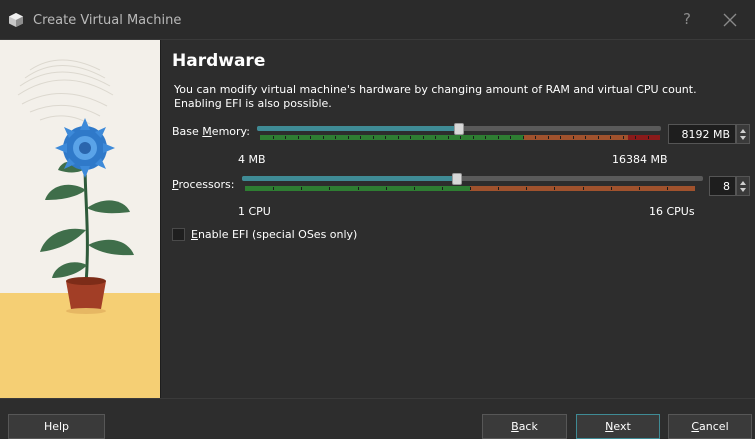 Image resolution: width=755 pixels, height=439 pixels. What do you see at coordinates (274, 234) in the screenshot?
I see `efi-label: Enable EFI (special OSes only)` at bounding box center [274, 234].